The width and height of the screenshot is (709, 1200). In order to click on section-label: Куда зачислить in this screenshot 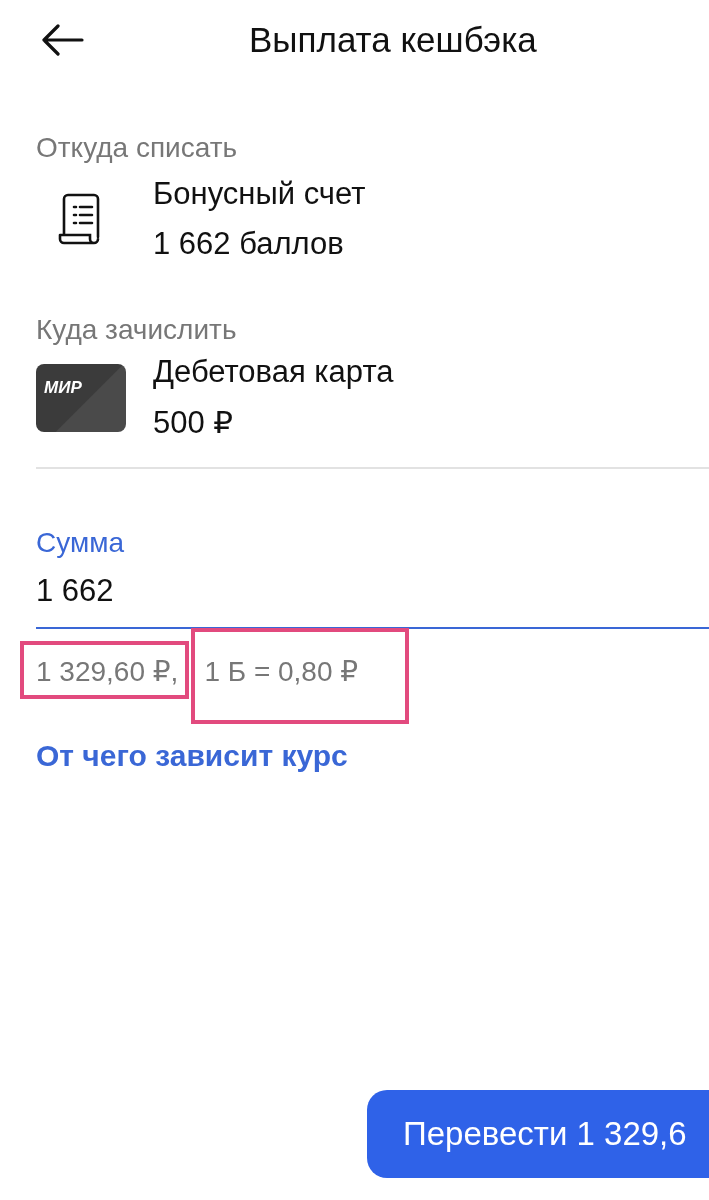, I will do `click(137, 330)`.